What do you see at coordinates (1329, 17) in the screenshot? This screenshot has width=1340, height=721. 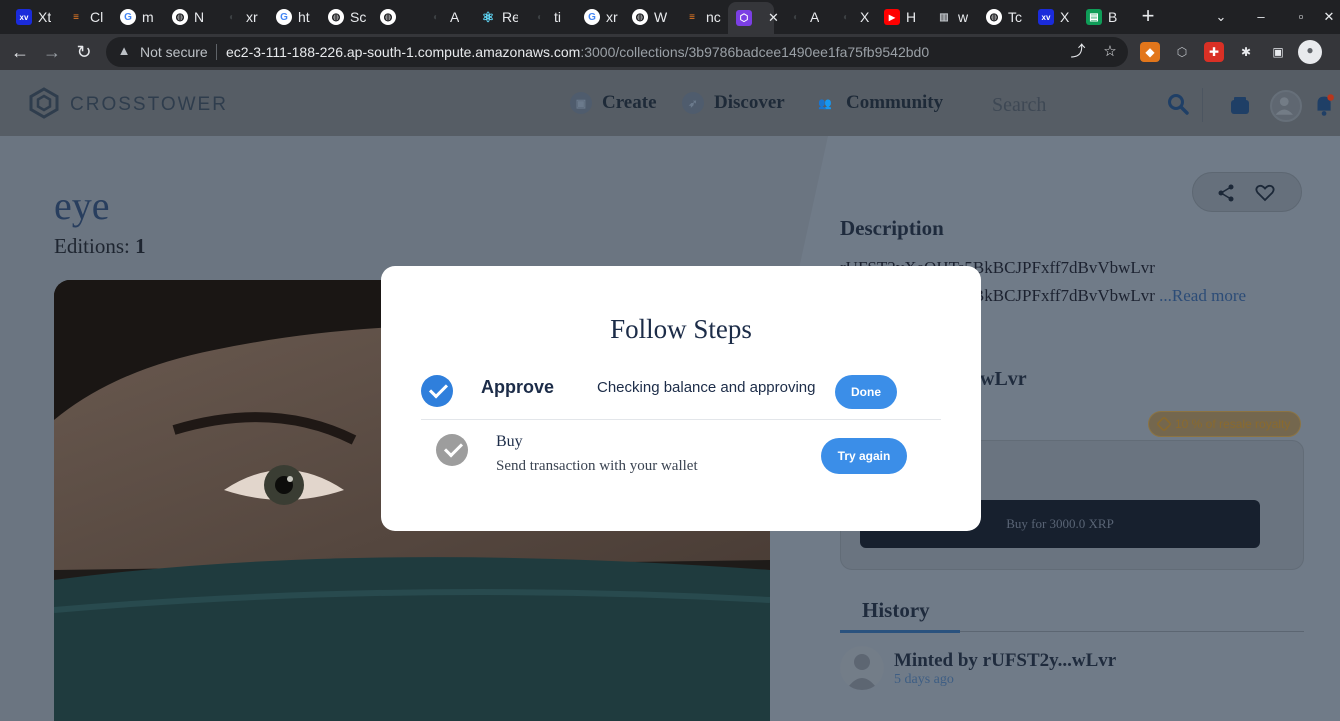 I see `close-window-icon: ✕` at bounding box center [1329, 17].